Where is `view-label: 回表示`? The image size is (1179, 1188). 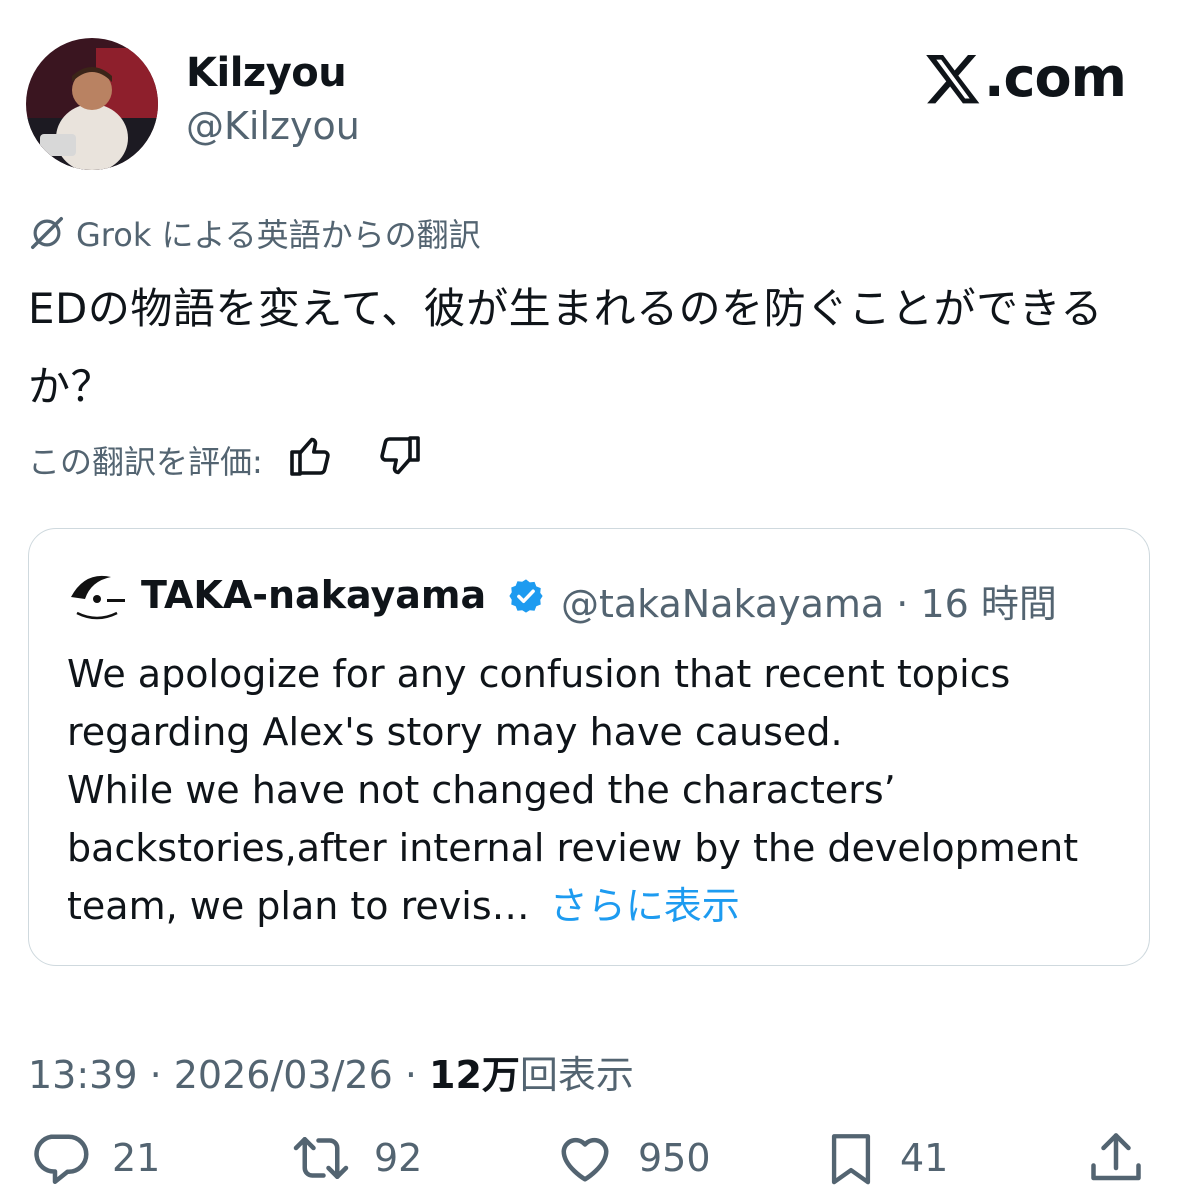
view-label: 回表示 is located at coordinates (576, 1075).